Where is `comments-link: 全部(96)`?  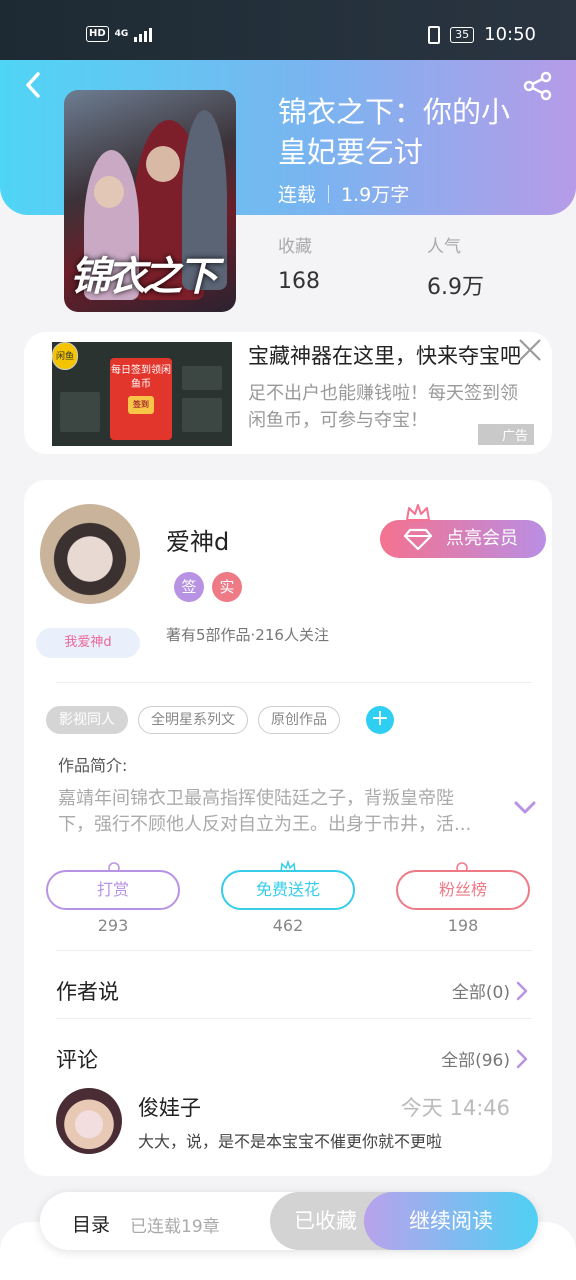
comments-link: 全部(96) is located at coordinates (484, 1058).